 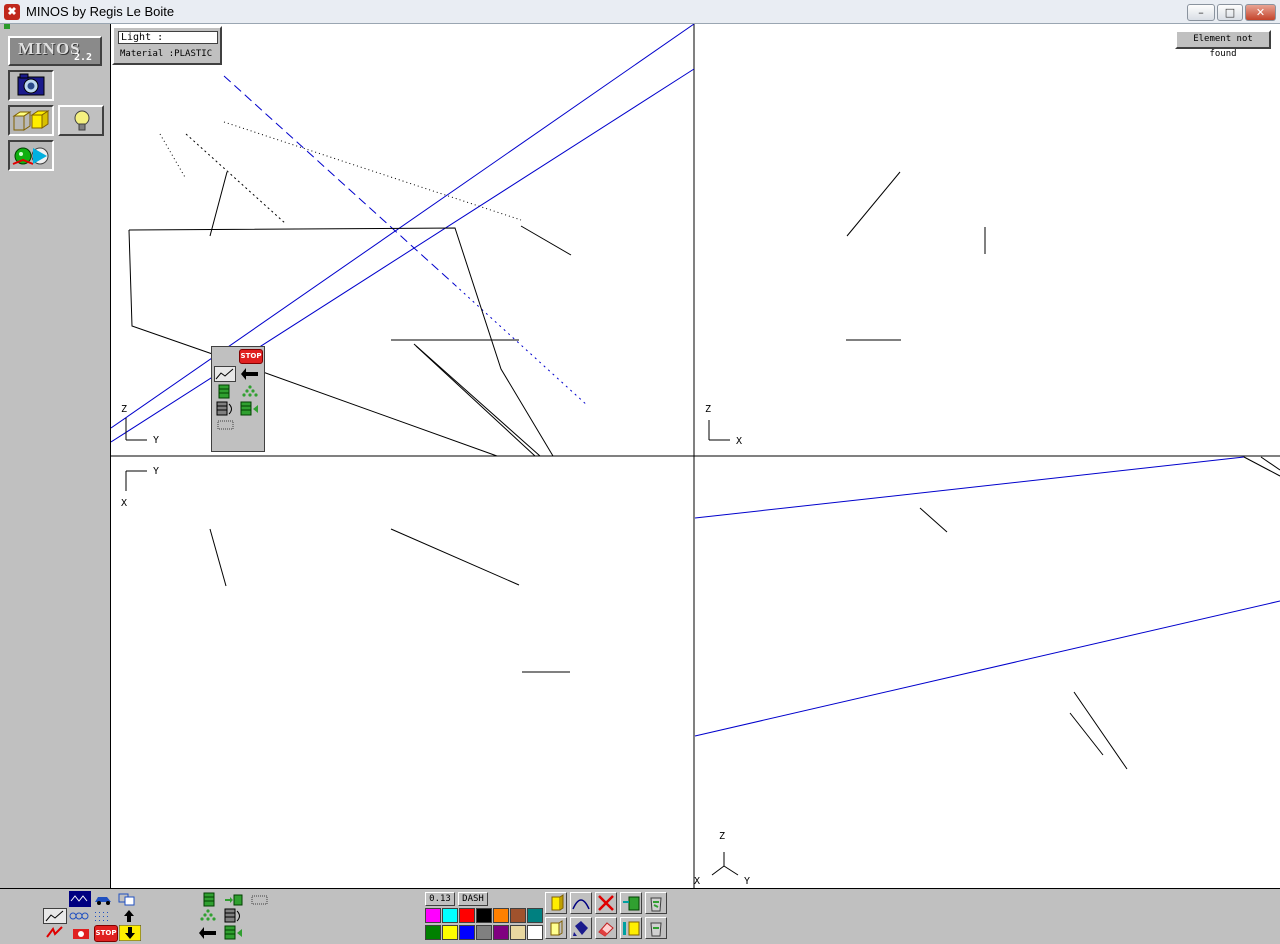 What do you see at coordinates (556, 928) in the screenshot?
I see `wire-yellow-tool` at bounding box center [556, 928].